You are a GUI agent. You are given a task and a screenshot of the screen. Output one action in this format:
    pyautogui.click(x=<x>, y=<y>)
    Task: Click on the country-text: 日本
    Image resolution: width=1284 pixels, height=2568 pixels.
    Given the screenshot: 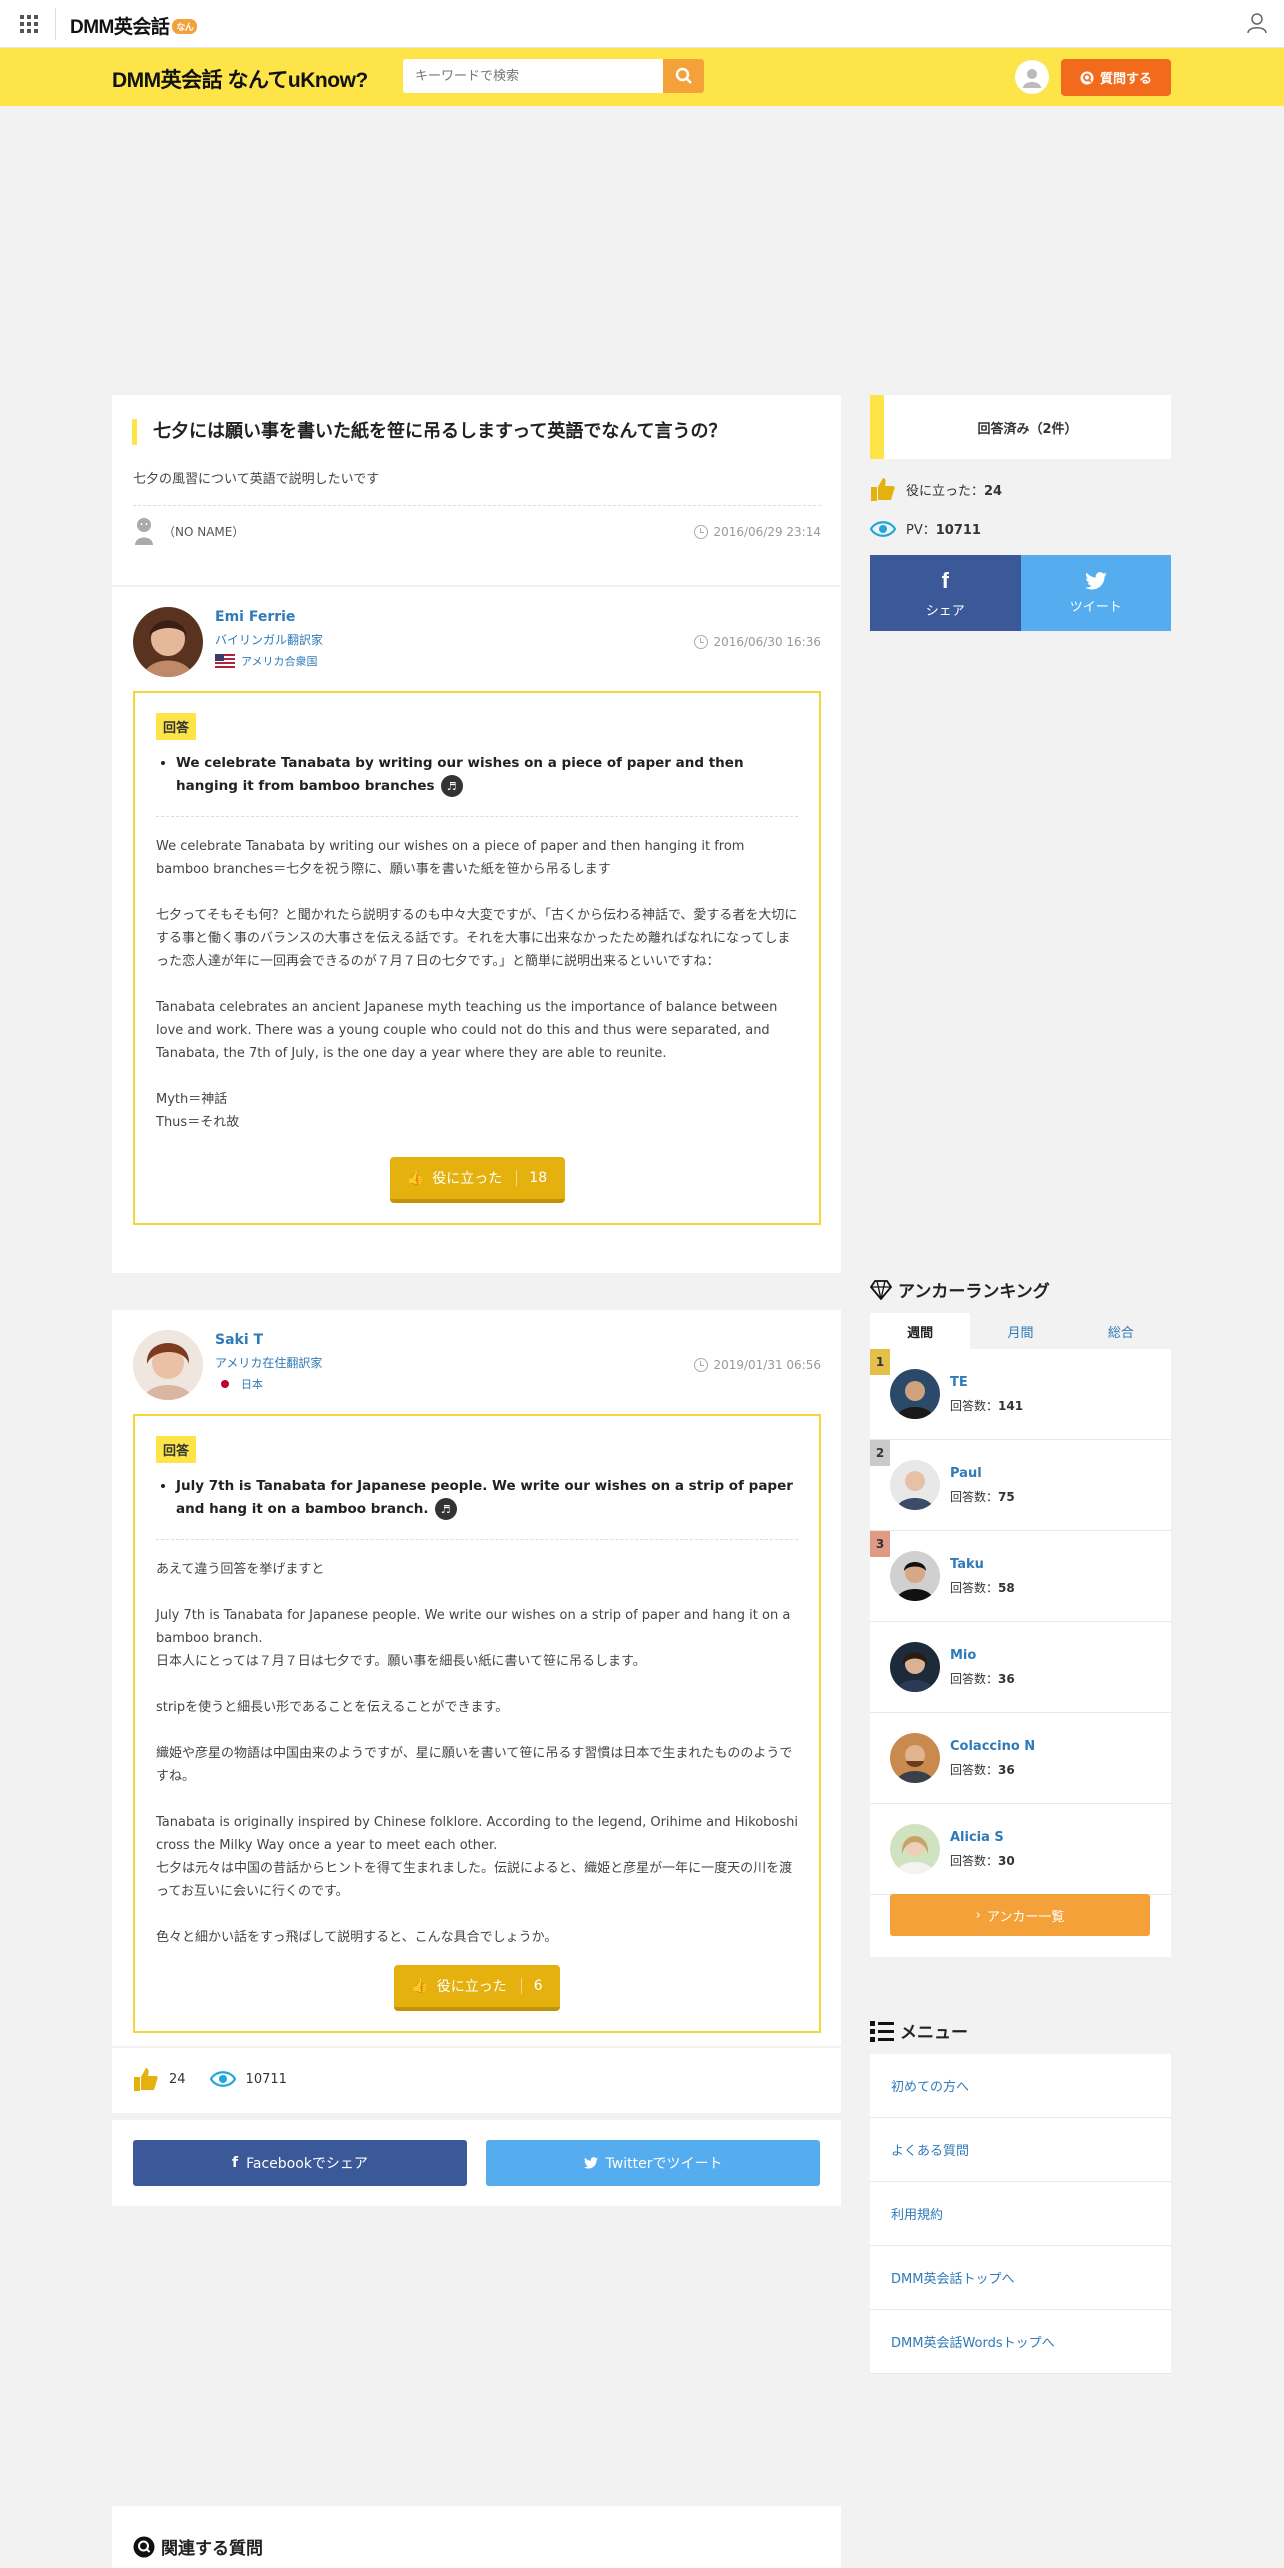 What is the action you would take?
    pyautogui.click(x=252, y=1384)
    